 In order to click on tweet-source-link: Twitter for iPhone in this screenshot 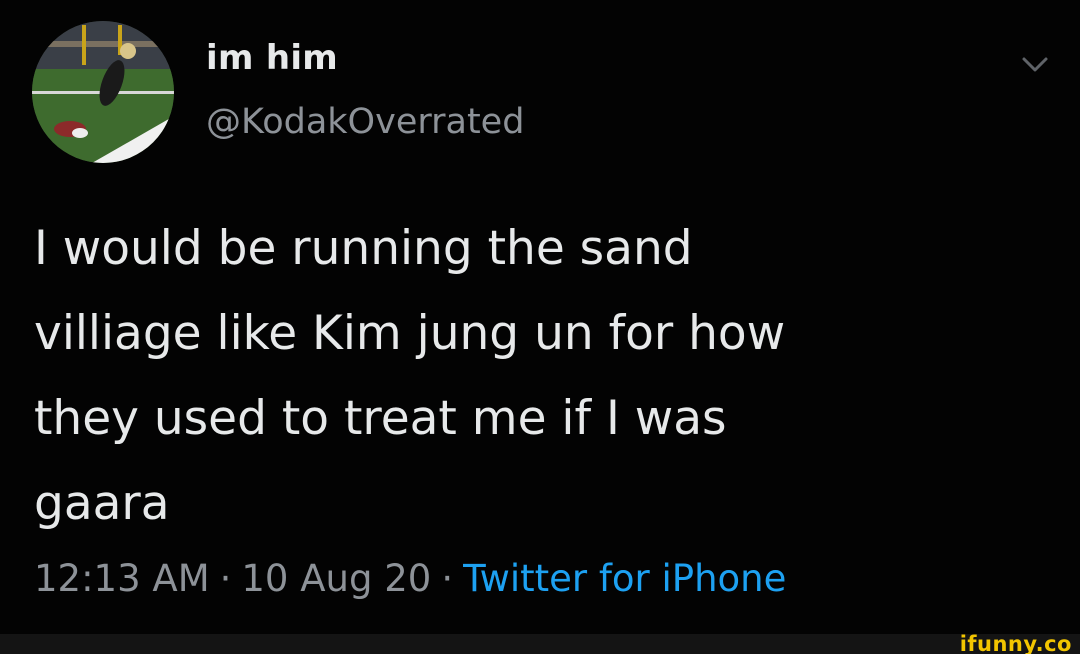, I will do `click(624, 578)`.